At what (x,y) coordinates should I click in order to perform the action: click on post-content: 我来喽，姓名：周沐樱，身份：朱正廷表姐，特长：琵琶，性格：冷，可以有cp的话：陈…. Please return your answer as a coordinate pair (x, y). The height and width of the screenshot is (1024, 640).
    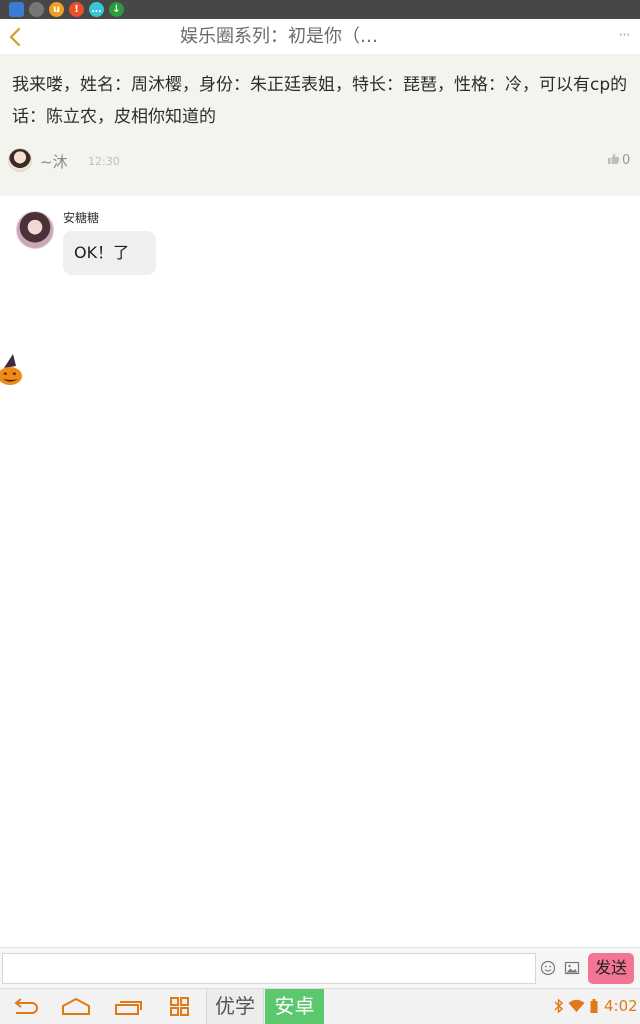
    Looking at the image, I should click on (320, 101).